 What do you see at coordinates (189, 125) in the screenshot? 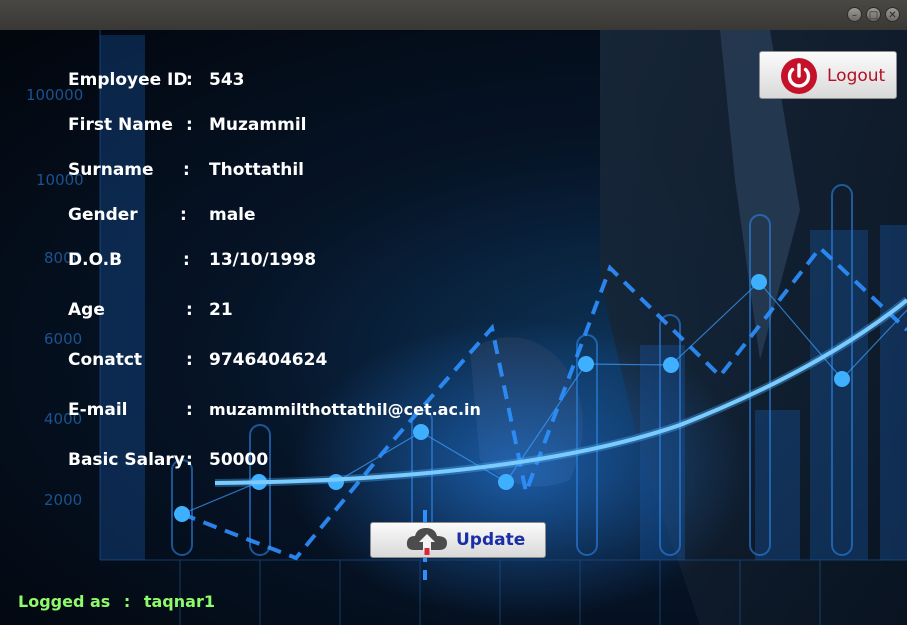
I see `first-name-colon: :` at bounding box center [189, 125].